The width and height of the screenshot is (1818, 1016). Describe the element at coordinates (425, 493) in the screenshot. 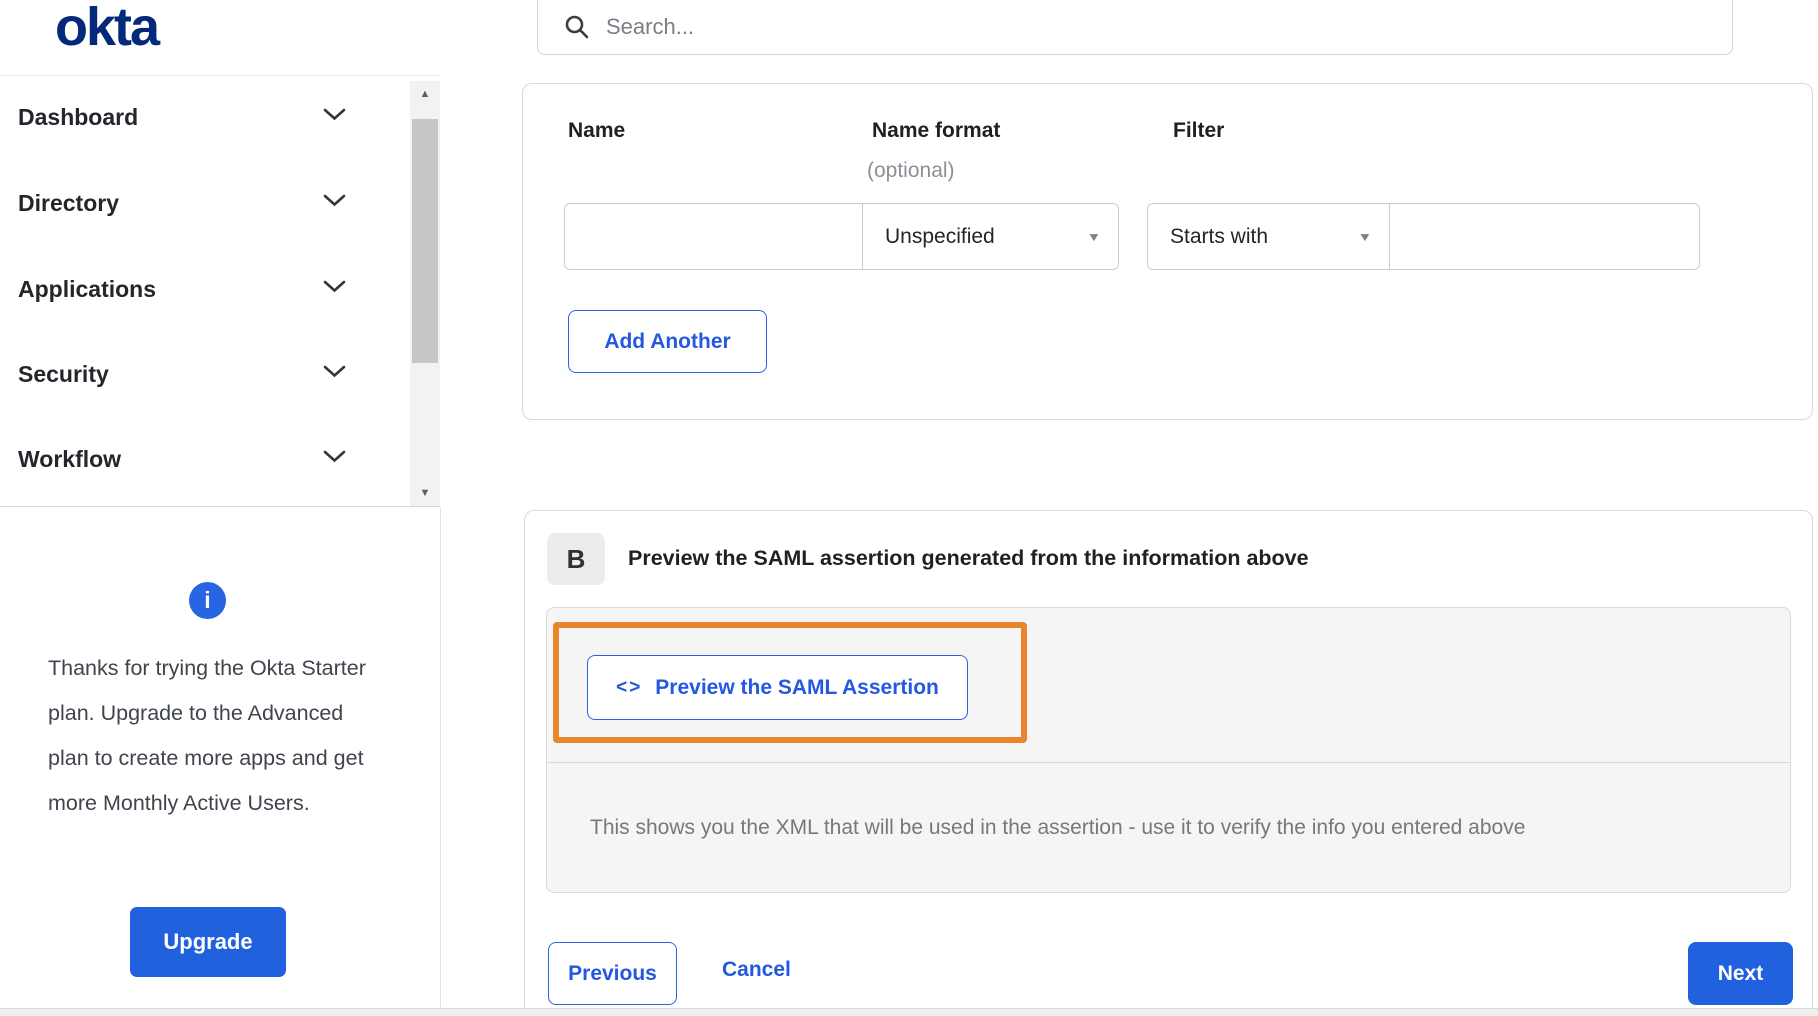

I see `scroll-down-icon: ▼` at that location.